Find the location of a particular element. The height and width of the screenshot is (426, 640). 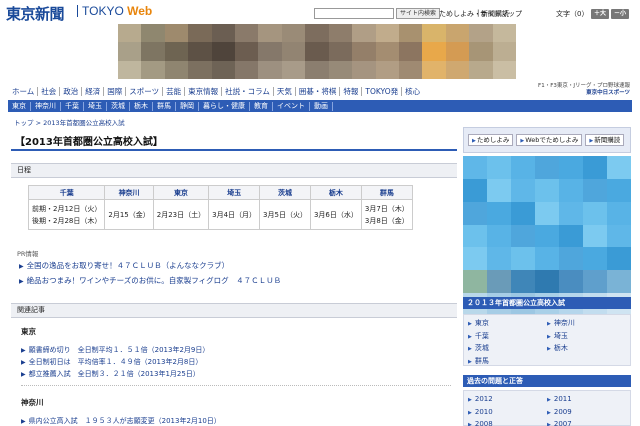

site-logo: 東京新聞 is located at coordinates (35, 13).